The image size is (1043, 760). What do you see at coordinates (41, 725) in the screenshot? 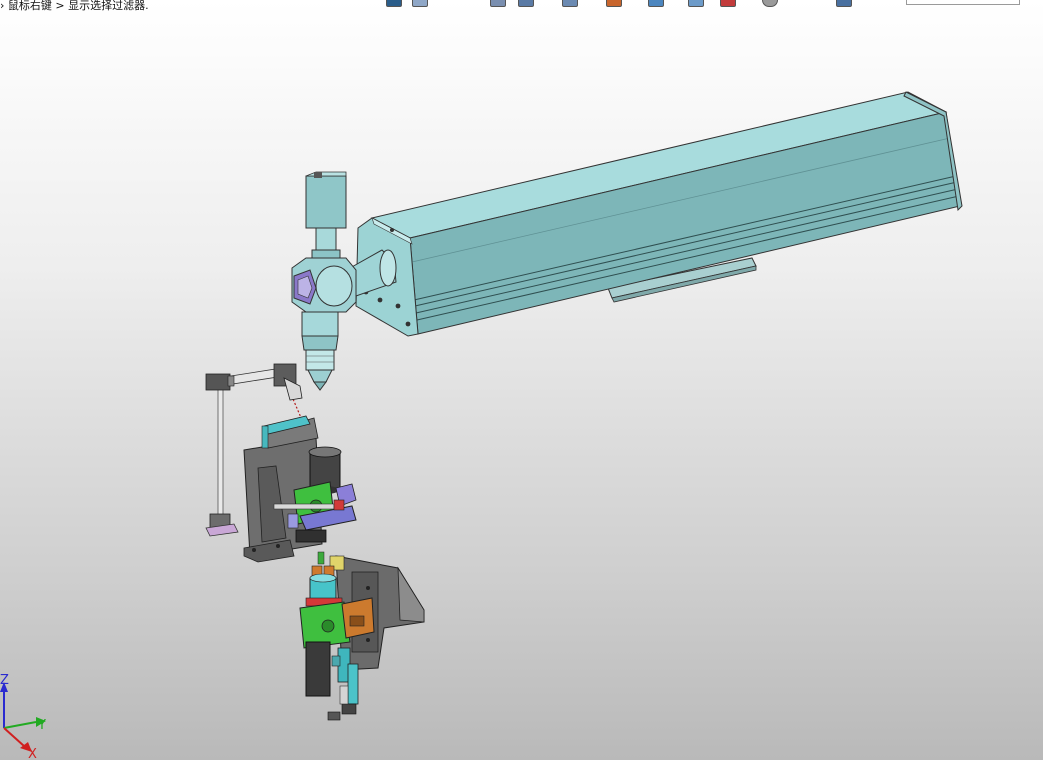
I see `y-axis-label: Y` at bounding box center [41, 725].